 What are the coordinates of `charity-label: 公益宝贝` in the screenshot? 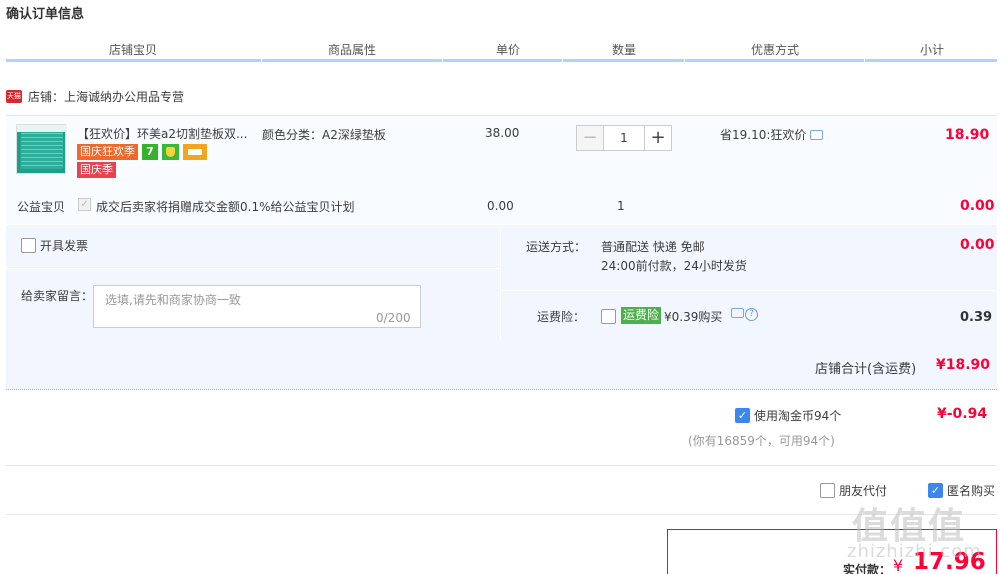 It's located at (41, 207).